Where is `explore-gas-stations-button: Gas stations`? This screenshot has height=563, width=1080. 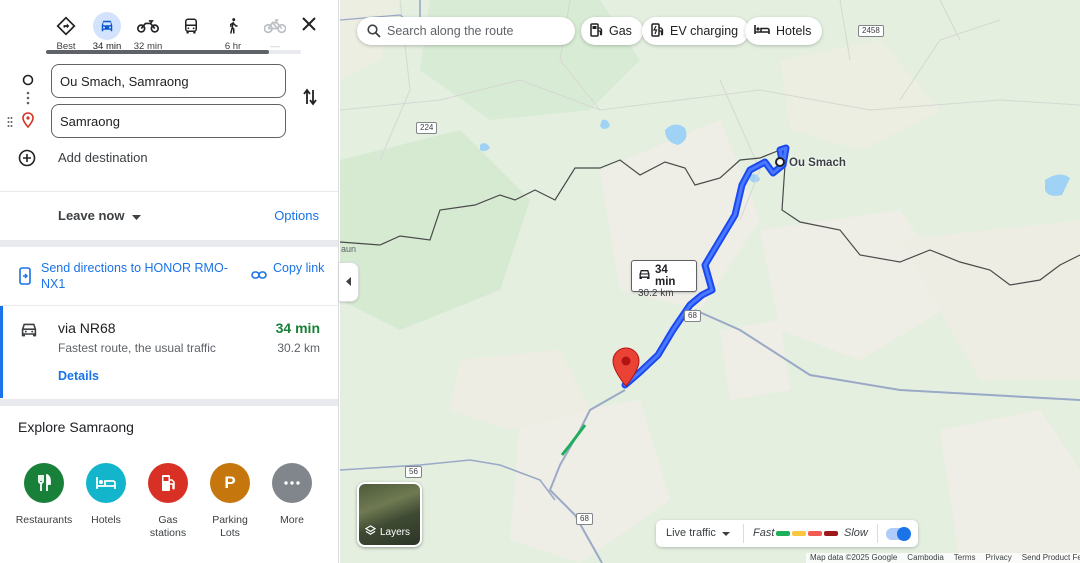 explore-gas-stations-button: Gas stations is located at coordinates (168, 501).